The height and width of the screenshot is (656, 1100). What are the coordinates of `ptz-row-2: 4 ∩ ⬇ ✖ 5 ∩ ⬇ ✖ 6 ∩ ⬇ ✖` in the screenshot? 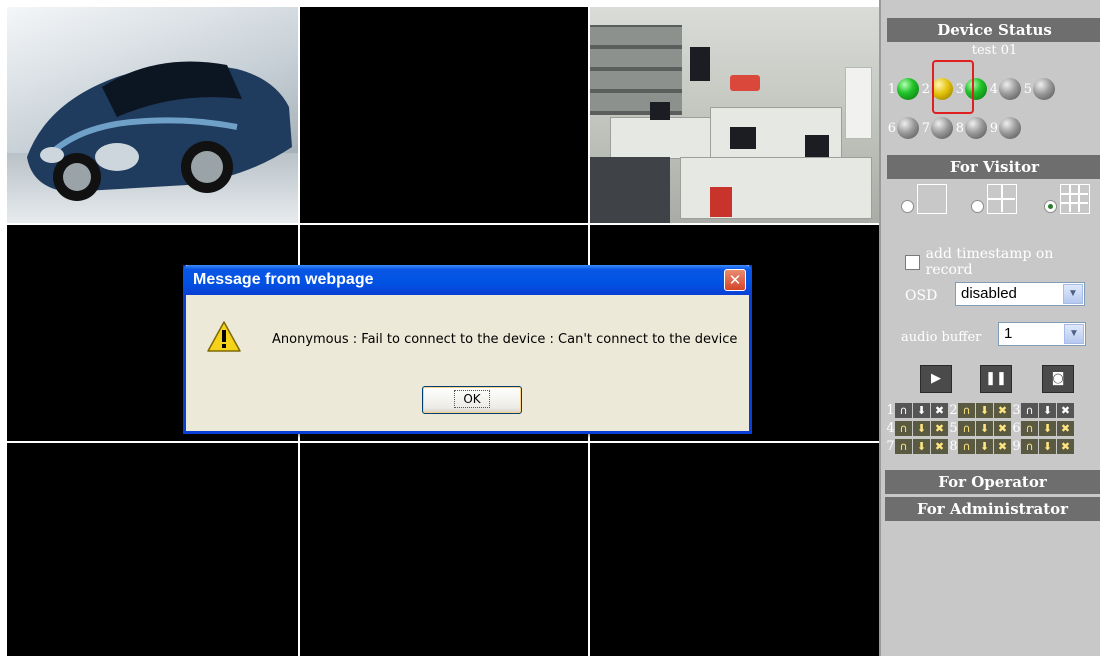 It's located at (980, 428).